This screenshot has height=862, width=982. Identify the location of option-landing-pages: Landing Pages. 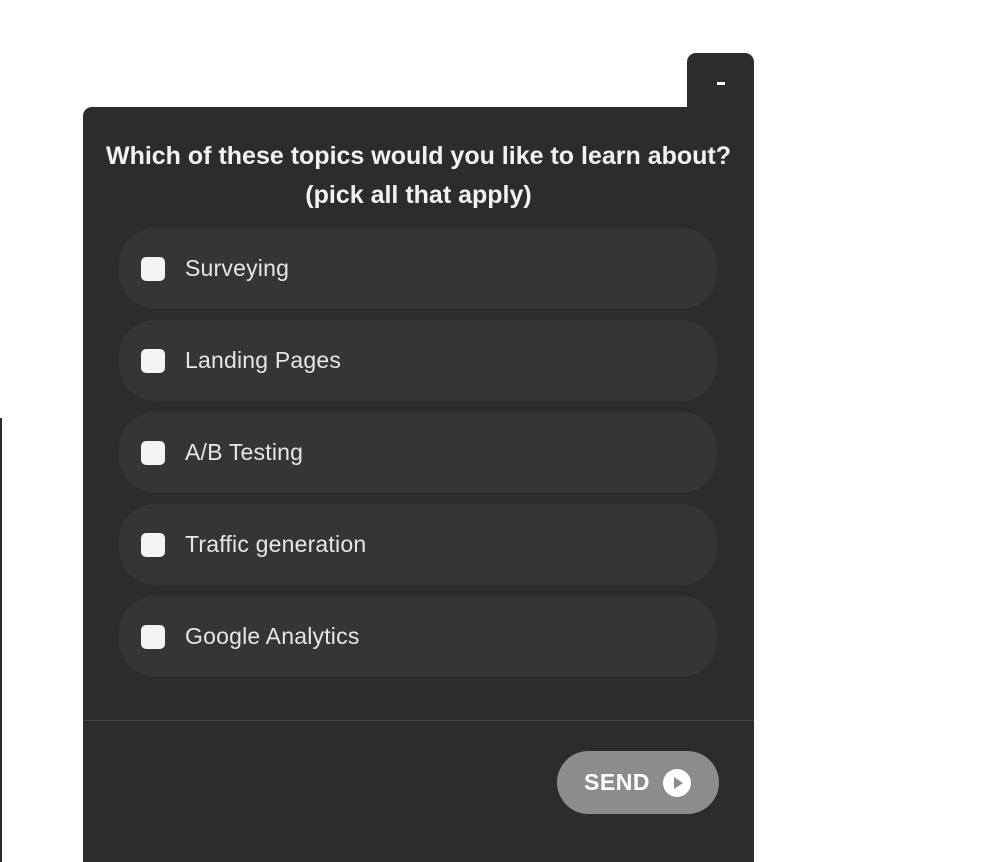
(418, 360).